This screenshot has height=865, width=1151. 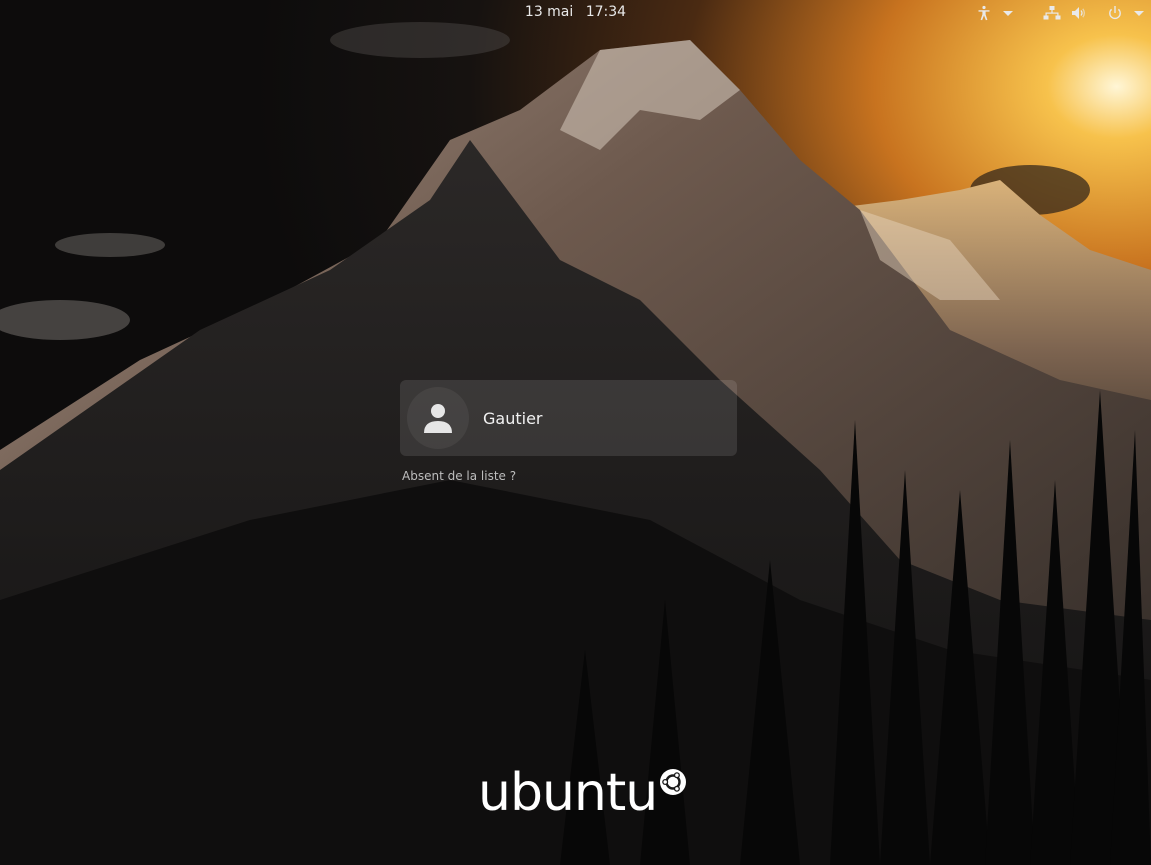 I want to click on not-listed-link: Absent de la liste ?, so click(x=459, y=476).